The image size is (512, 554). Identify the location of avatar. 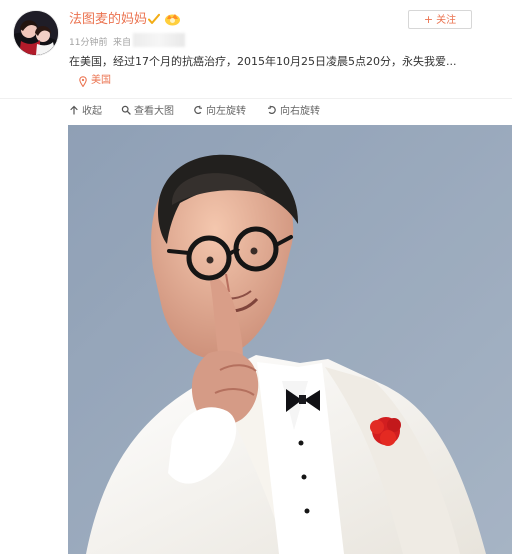
(36, 33).